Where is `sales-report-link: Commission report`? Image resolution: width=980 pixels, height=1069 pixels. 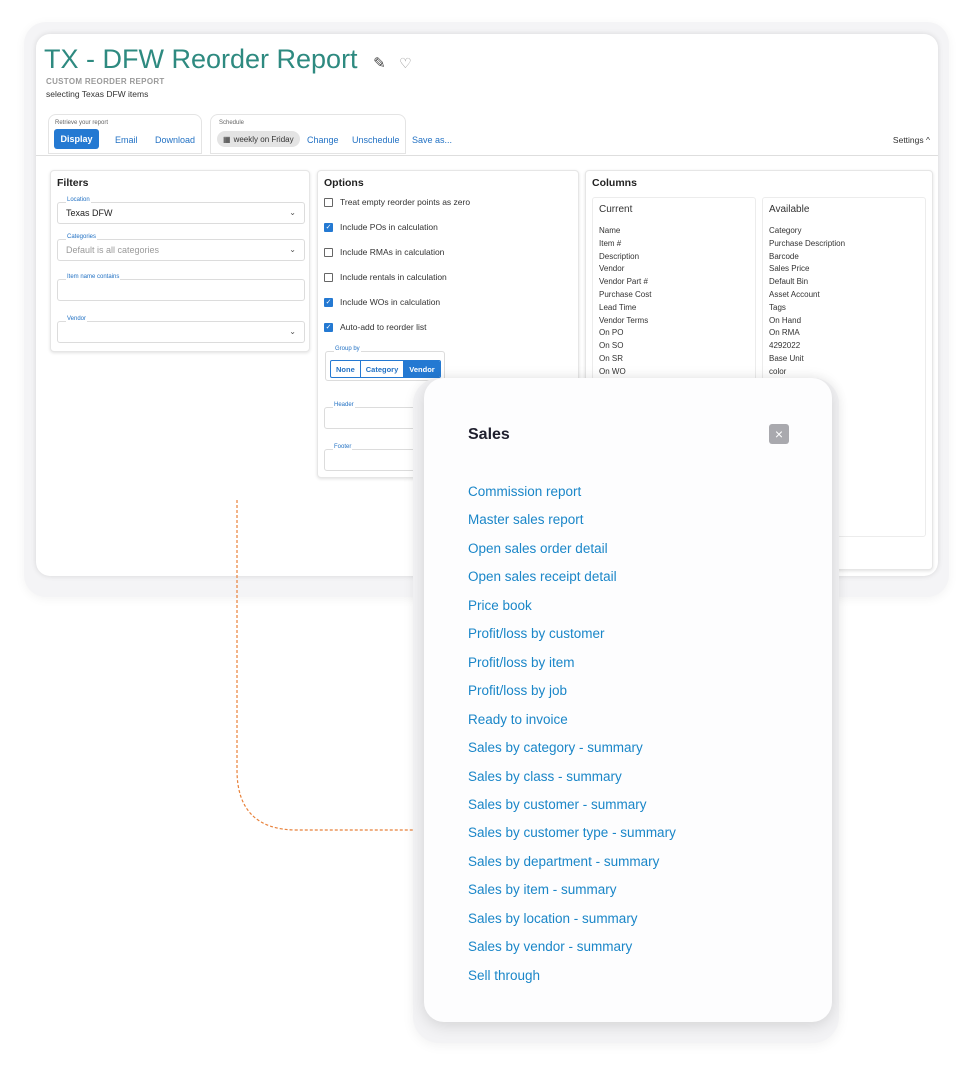
sales-report-link: Commission report is located at coordinates (524, 491).